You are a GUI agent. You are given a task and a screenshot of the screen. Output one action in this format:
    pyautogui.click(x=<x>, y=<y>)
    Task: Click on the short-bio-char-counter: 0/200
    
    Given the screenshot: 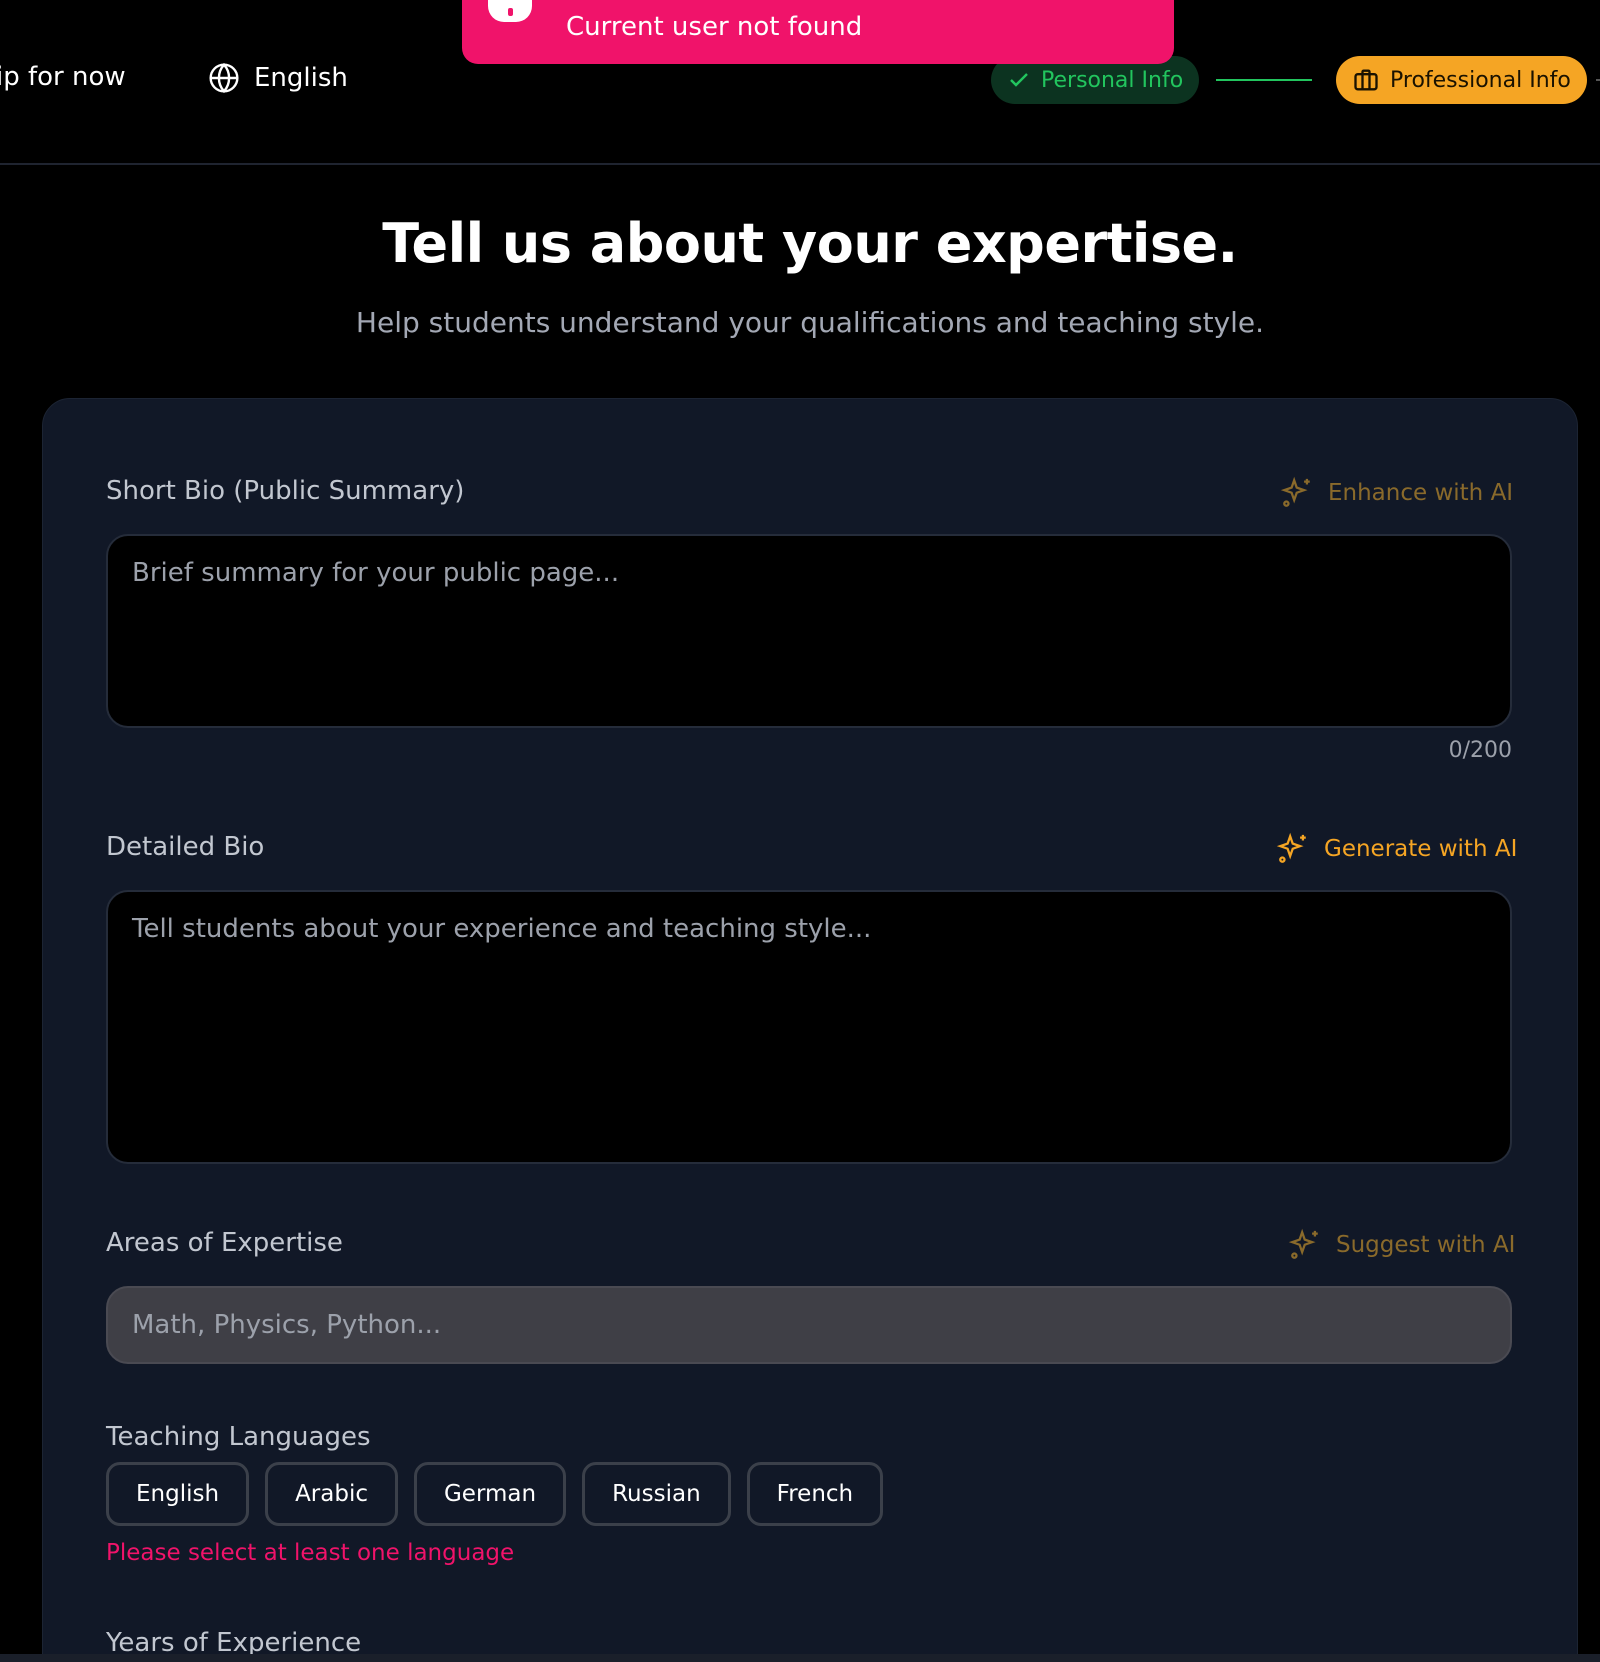 What is the action you would take?
    pyautogui.click(x=1480, y=750)
    